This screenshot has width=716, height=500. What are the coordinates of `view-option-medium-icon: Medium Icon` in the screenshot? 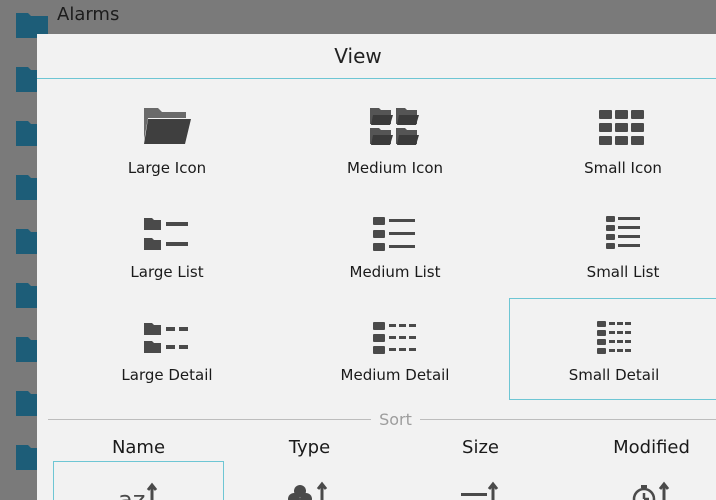 It's located at (395, 143).